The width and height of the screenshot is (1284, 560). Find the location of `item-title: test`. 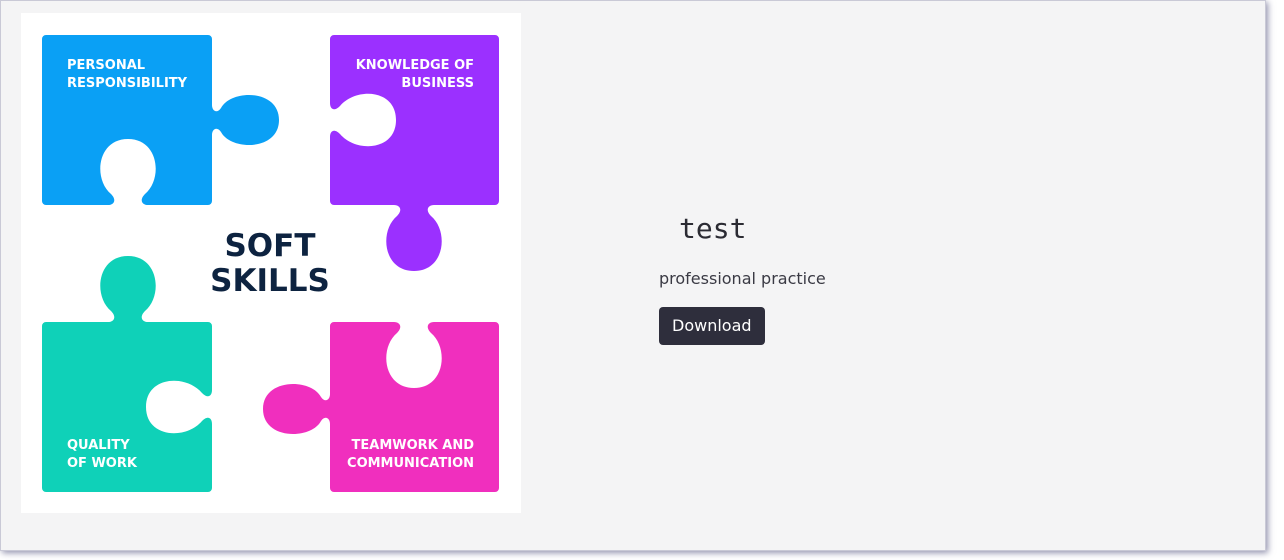

item-title: test is located at coordinates (713, 228).